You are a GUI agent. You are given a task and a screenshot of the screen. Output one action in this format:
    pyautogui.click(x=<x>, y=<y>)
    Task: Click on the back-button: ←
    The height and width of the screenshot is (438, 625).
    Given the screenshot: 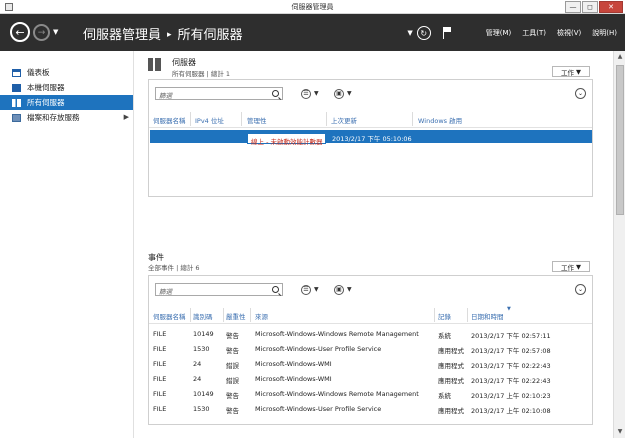 What is the action you would take?
    pyautogui.click(x=20, y=32)
    